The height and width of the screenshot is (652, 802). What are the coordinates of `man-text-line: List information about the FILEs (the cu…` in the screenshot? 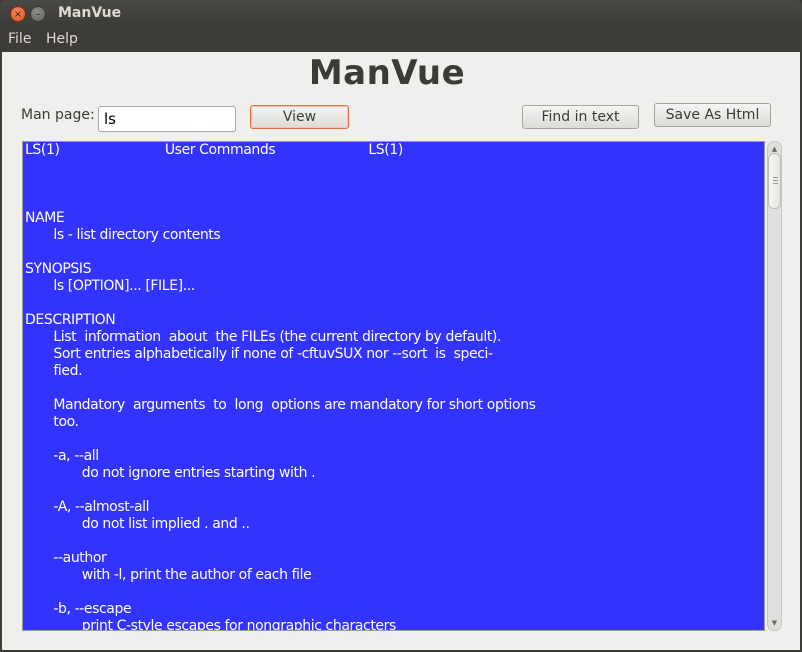 It's located at (263, 337).